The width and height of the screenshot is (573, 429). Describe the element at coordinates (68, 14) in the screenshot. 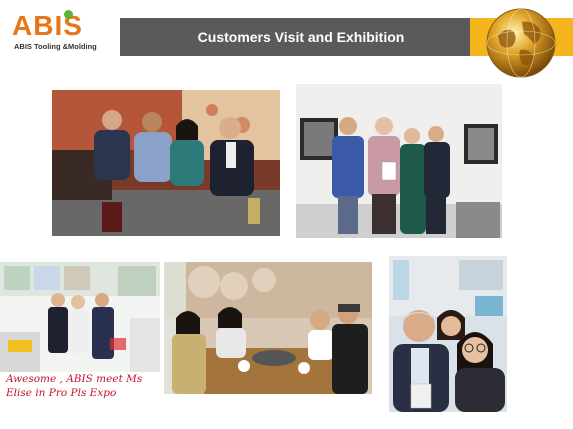

I see `logo-dot-icon` at that location.